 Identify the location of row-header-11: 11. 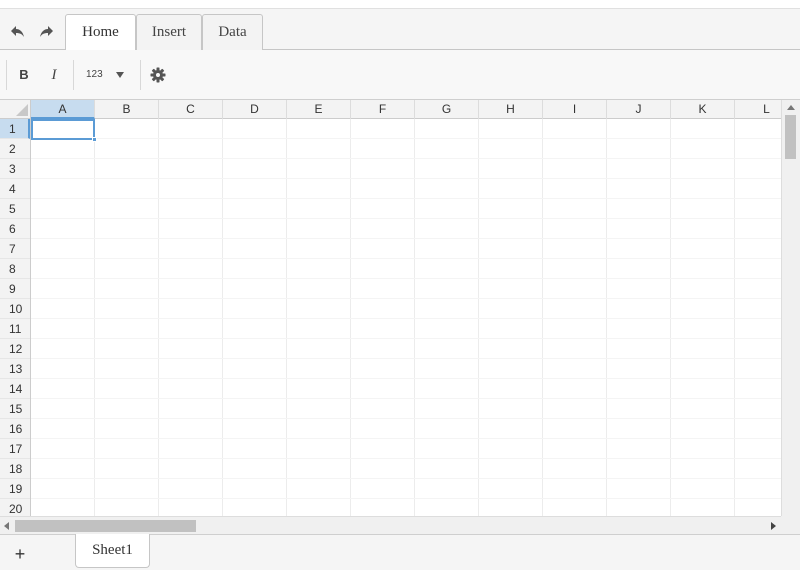
(15, 329).